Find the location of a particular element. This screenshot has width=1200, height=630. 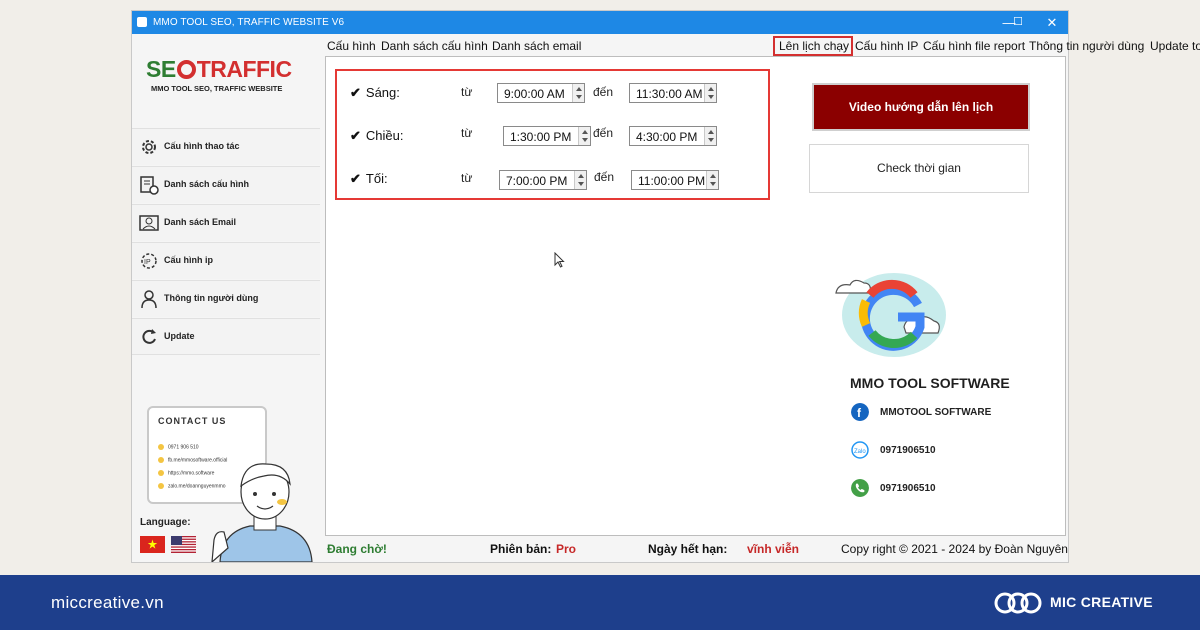

checkbox-label: Chiều: is located at coordinates (384, 135).